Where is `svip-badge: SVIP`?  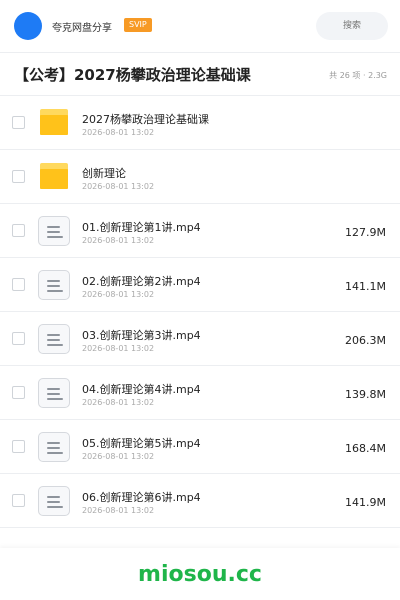
svip-badge: SVIP is located at coordinates (138, 25).